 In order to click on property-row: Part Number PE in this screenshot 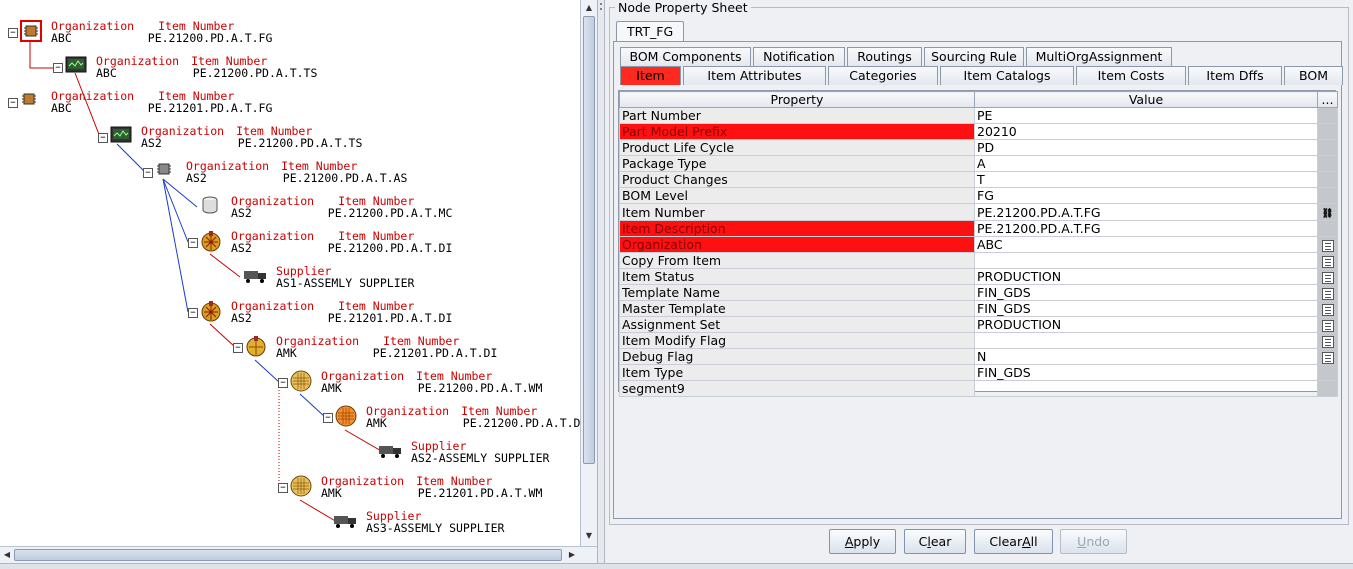, I will do `click(978, 115)`.